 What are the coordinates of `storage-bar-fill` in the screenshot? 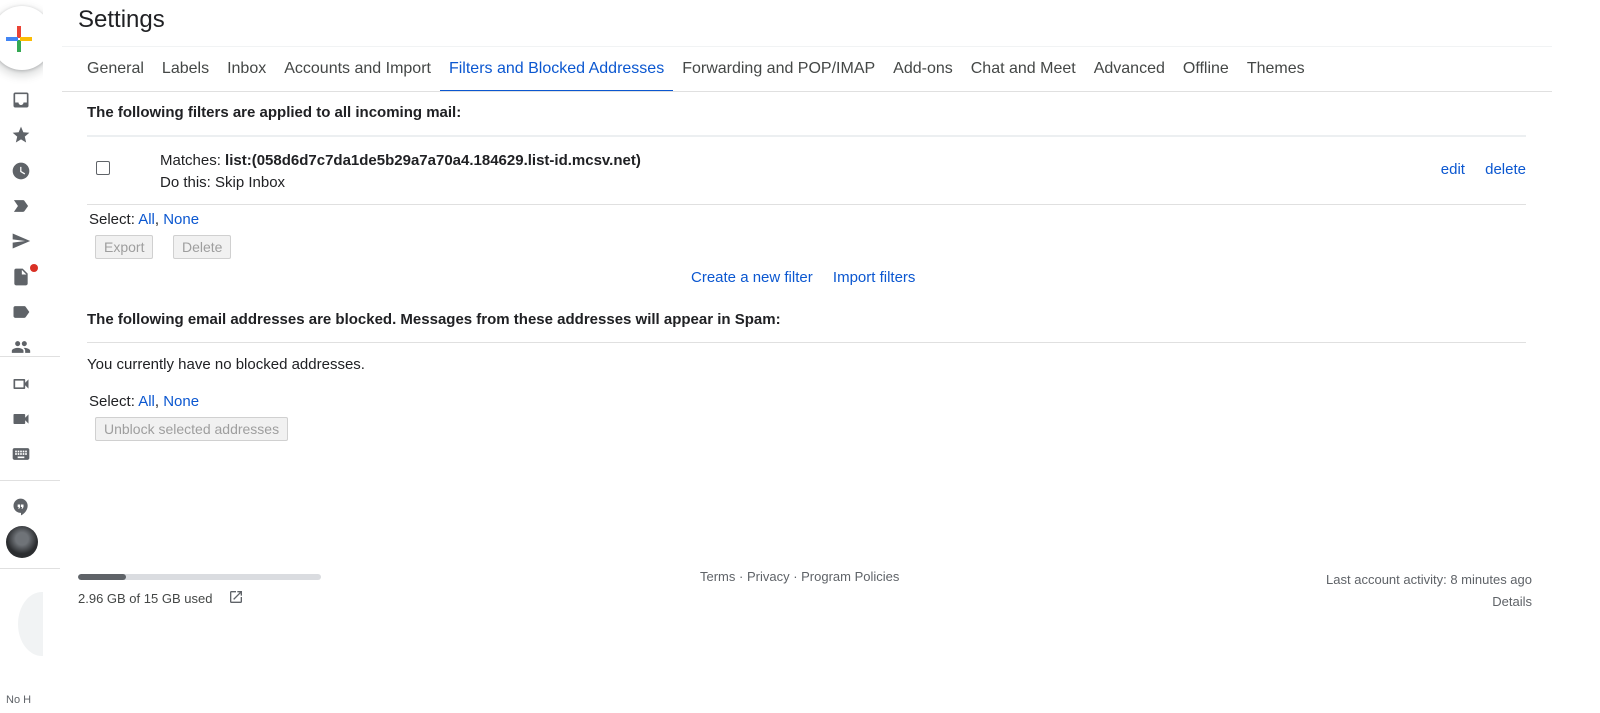 It's located at (102, 577).